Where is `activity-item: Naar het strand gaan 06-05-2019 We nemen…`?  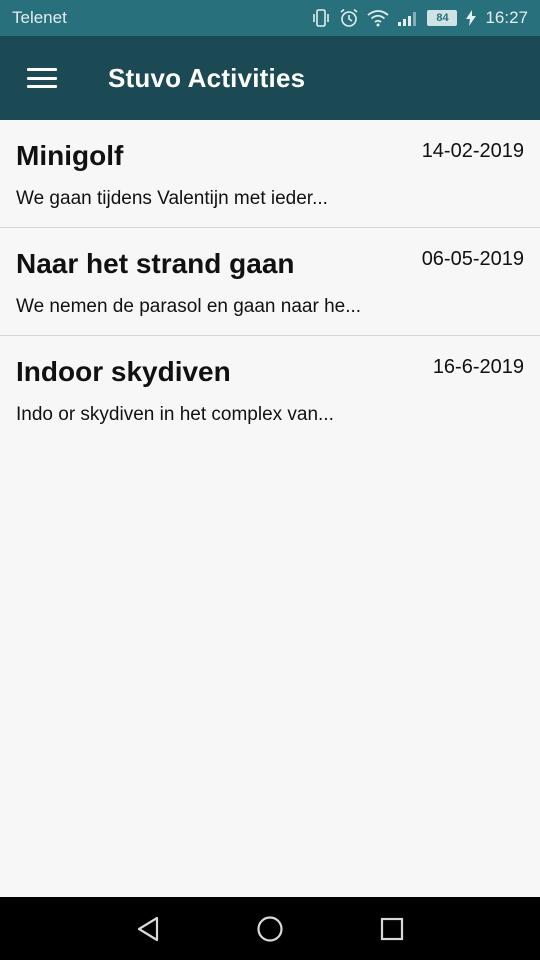
activity-item: Naar het strand gaan 06-05-2019 We nemen… is located at coordinates (270, 282).